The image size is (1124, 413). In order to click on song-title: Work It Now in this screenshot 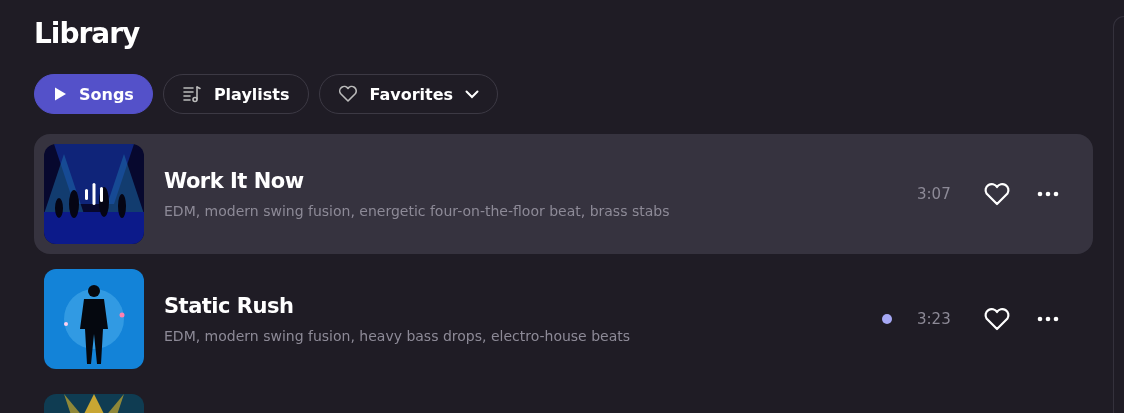, I will do `click(234, 181)`.